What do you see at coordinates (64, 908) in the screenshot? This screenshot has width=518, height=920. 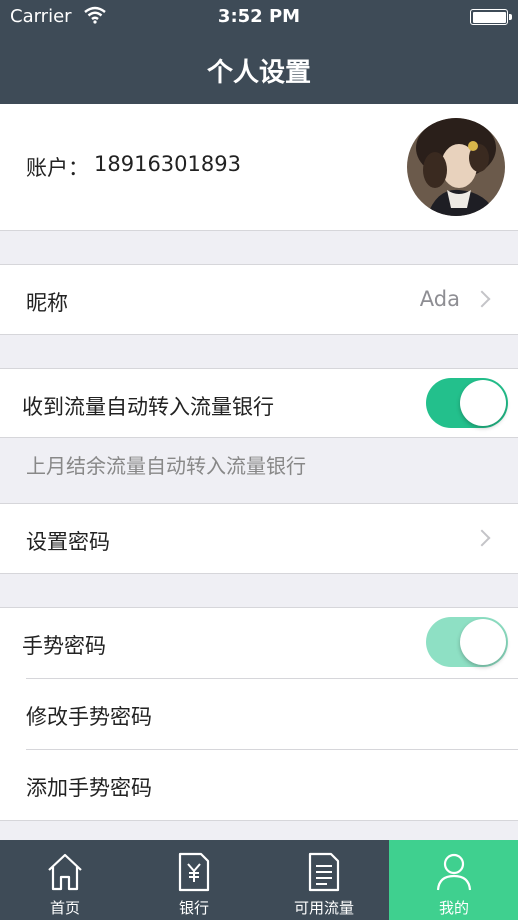 I see `tab-label: 首页` at bounding box center [64, 908].